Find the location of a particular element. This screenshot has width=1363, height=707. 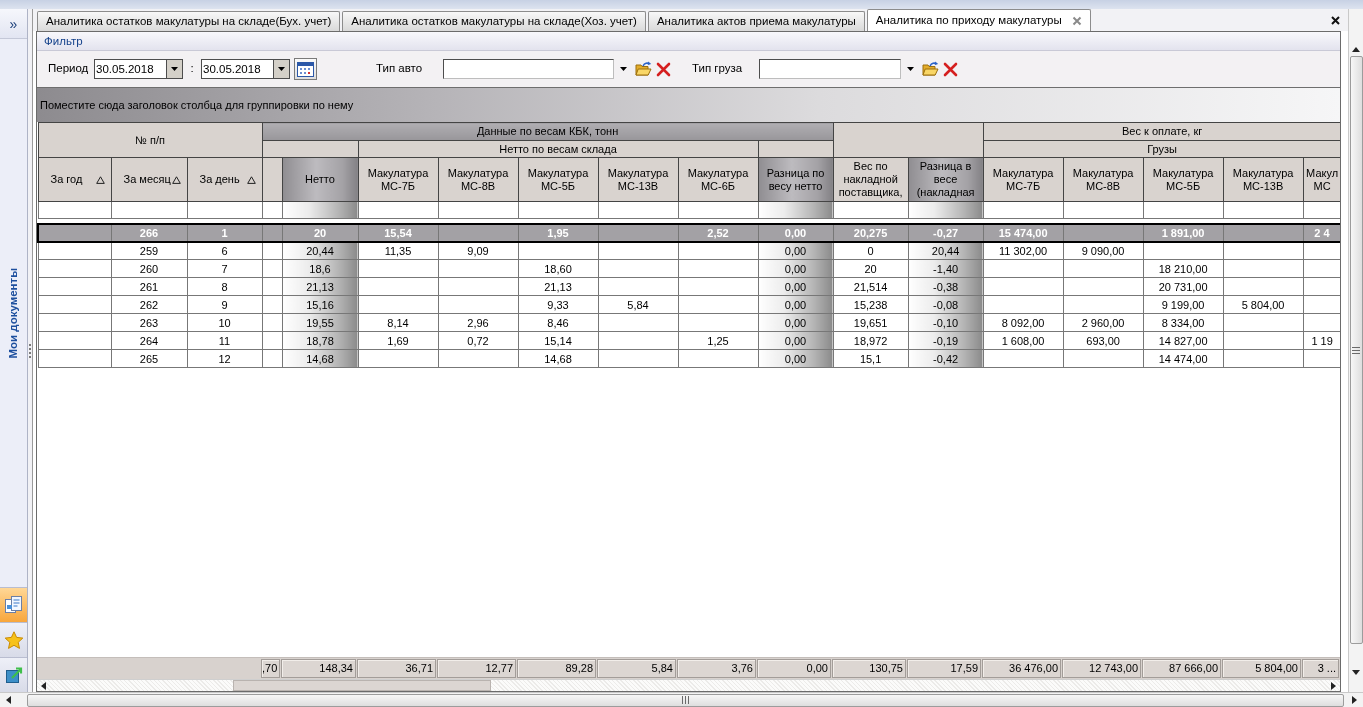

documents-icon is located at coordinates (13, 605).